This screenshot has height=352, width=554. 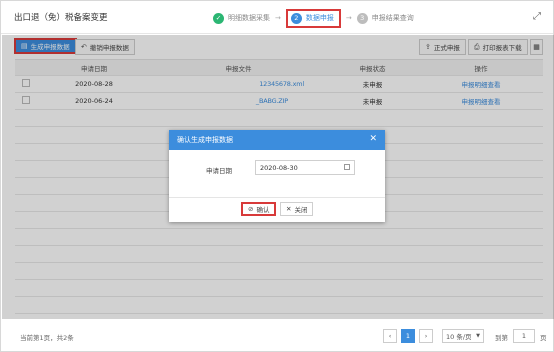 I want to click on step-2-label: 数据申报, so click(x=319, y=18).